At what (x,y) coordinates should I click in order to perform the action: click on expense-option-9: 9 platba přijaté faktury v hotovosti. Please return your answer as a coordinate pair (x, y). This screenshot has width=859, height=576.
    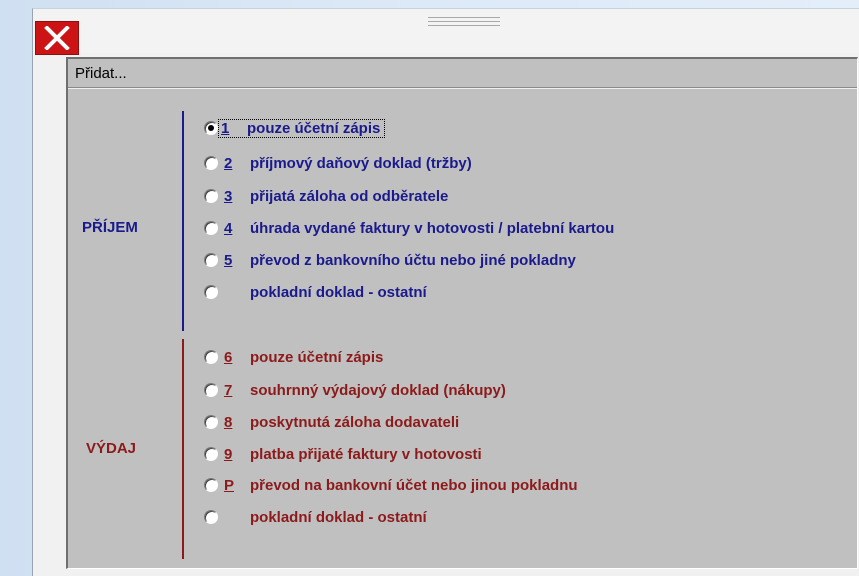
    Looking at the image, I should click on (343, 454).